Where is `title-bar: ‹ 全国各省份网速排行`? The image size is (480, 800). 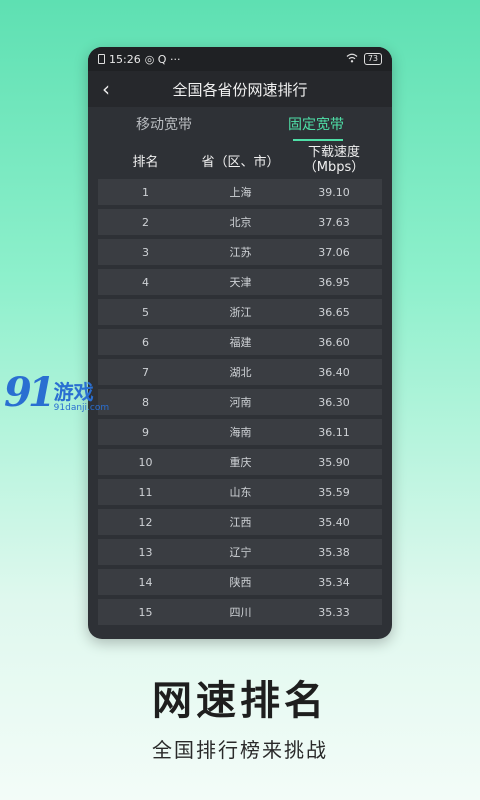
title-bar: ‹ 全国各省份网速排行 is located at coordinates (240, 89).